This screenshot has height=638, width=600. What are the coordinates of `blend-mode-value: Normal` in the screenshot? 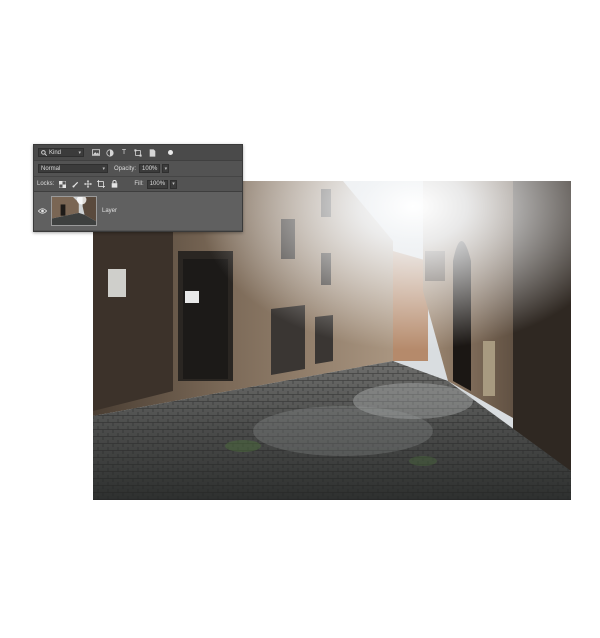 It's located at (51, 168).